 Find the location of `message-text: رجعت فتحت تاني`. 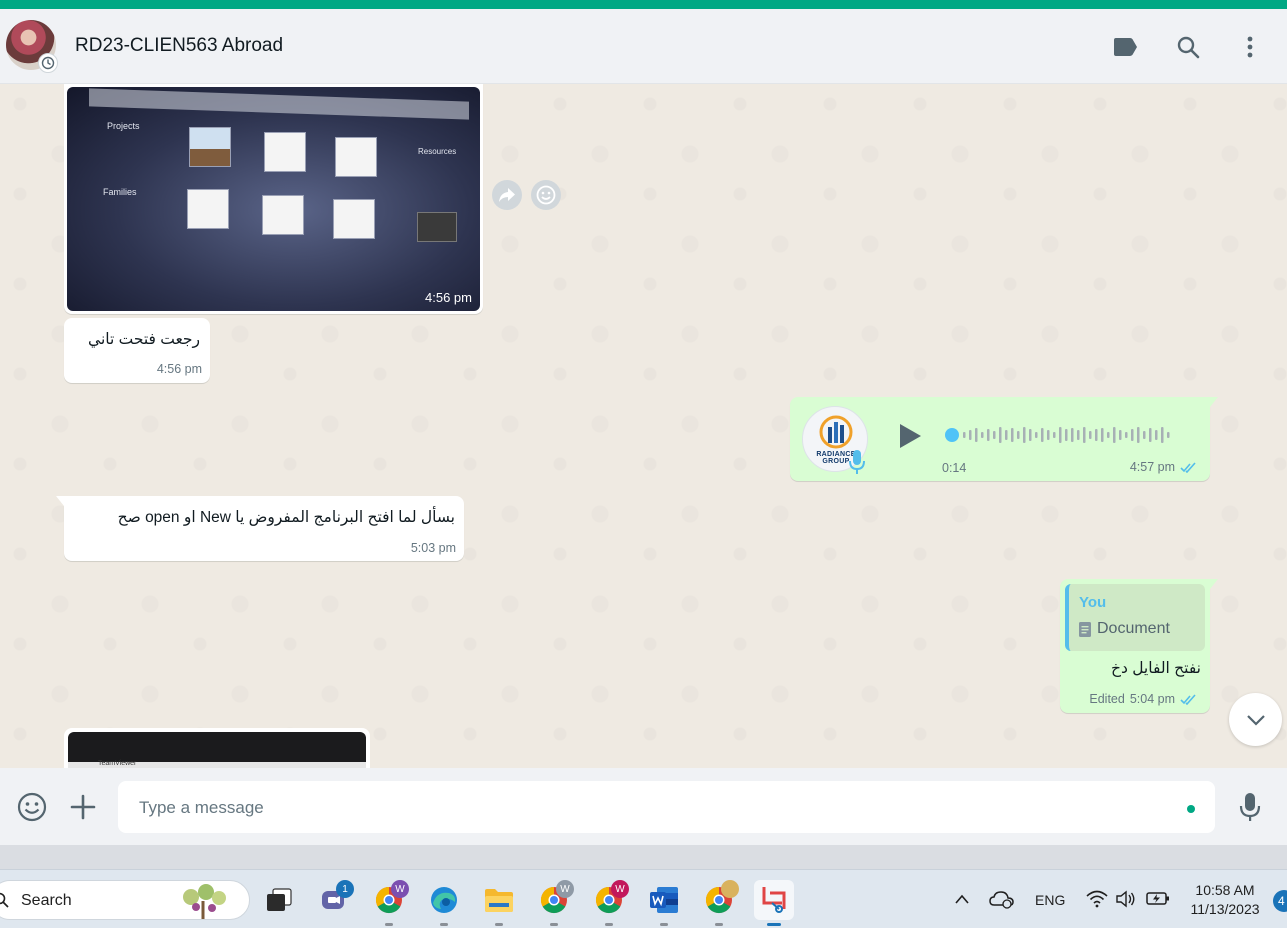

message-text: رجعت فتحت تاني is located at coordinates (144, 339).